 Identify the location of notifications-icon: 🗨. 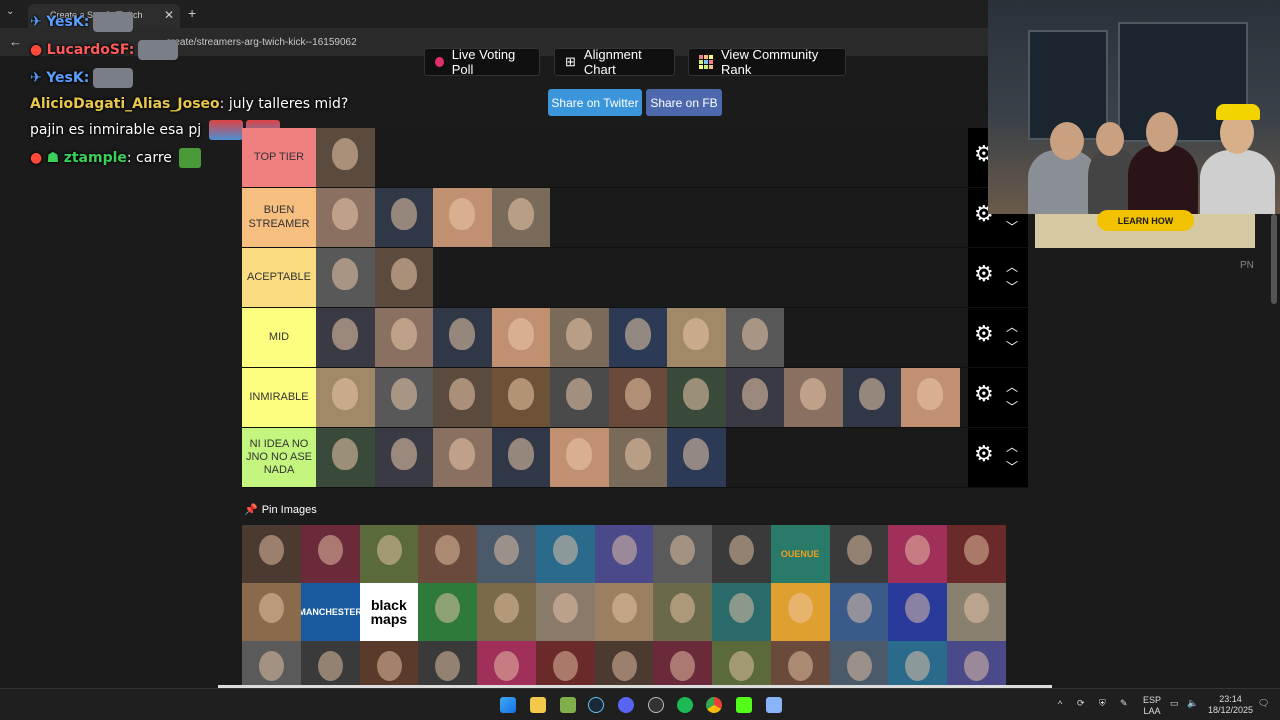
(1263, 703).